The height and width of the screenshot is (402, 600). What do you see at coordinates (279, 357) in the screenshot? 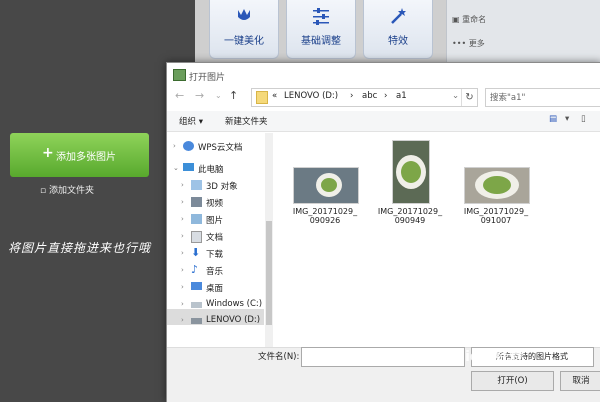
I see `filename-label: 文件名(N):` at bounding box center [279, 357].